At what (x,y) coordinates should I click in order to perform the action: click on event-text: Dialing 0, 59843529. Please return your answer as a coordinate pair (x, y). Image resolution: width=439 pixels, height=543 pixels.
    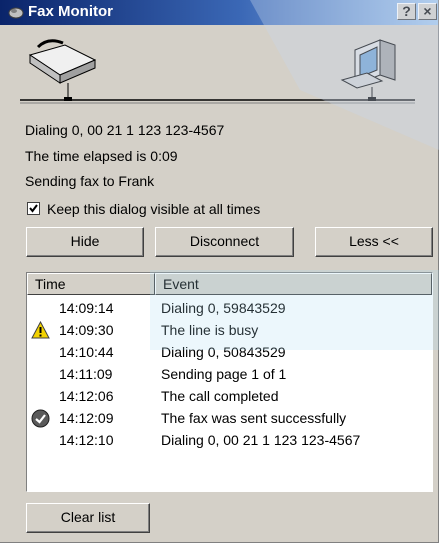
    Looking at the image, I should click on (223, 308).